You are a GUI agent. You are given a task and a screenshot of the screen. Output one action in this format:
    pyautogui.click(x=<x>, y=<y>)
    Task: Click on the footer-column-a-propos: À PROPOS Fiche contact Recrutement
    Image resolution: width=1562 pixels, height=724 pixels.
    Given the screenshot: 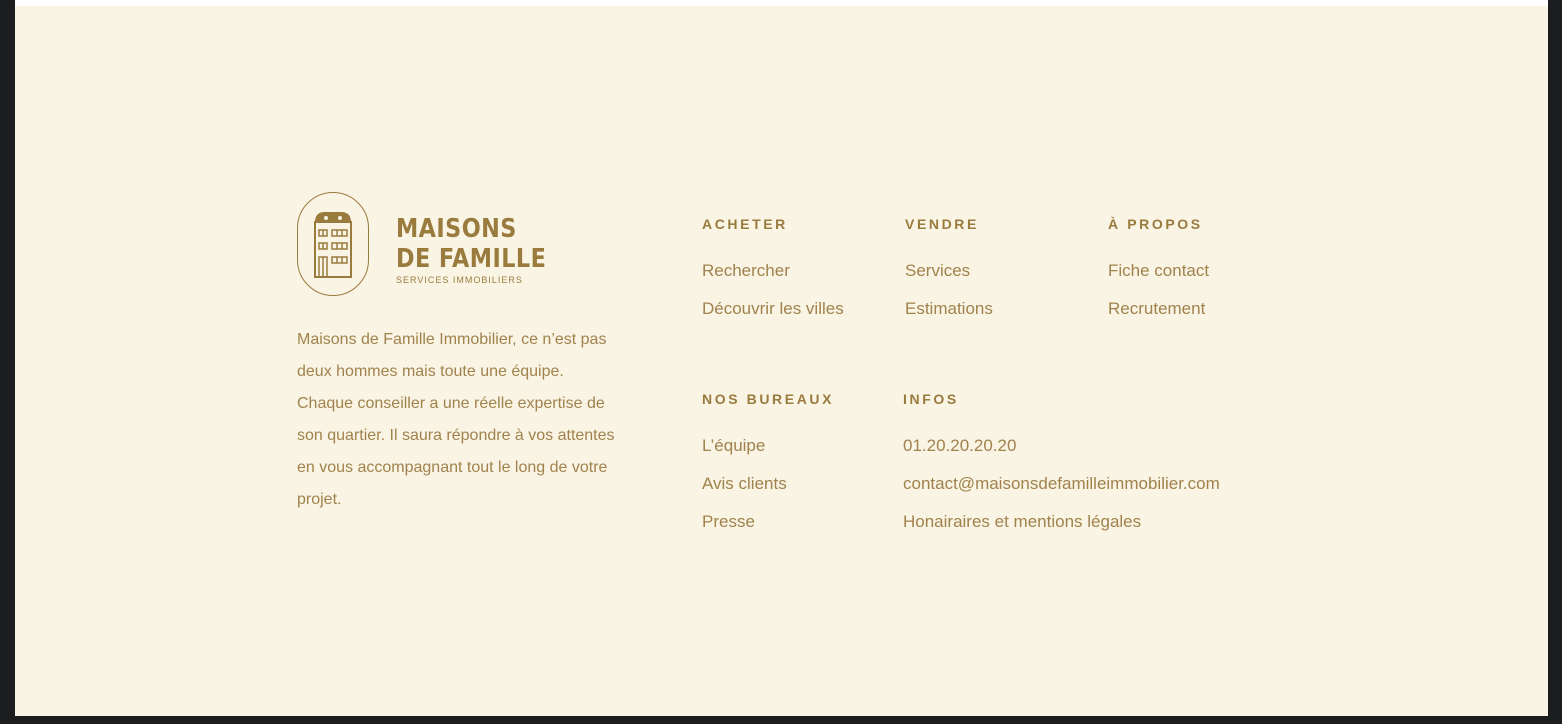 What is the action you would take?
    pyautogui.click(x=1158, y=271)
    